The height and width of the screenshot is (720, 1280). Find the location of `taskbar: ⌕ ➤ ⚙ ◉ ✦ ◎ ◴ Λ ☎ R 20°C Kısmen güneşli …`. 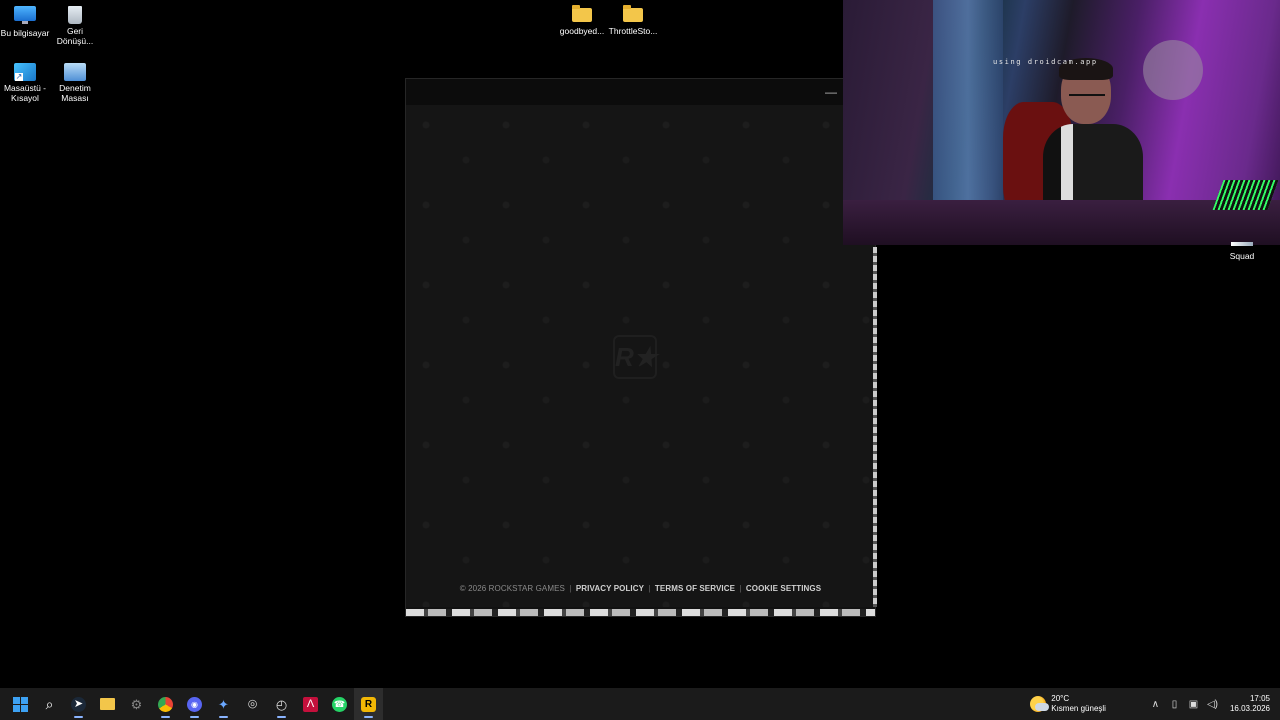

taskbar: ⌕ ➤ ⚙ ◉ ✦ ◎ ◴ Λ ☎ R 20°C Kısmen güneşli … is located at coordinates (640, 704).